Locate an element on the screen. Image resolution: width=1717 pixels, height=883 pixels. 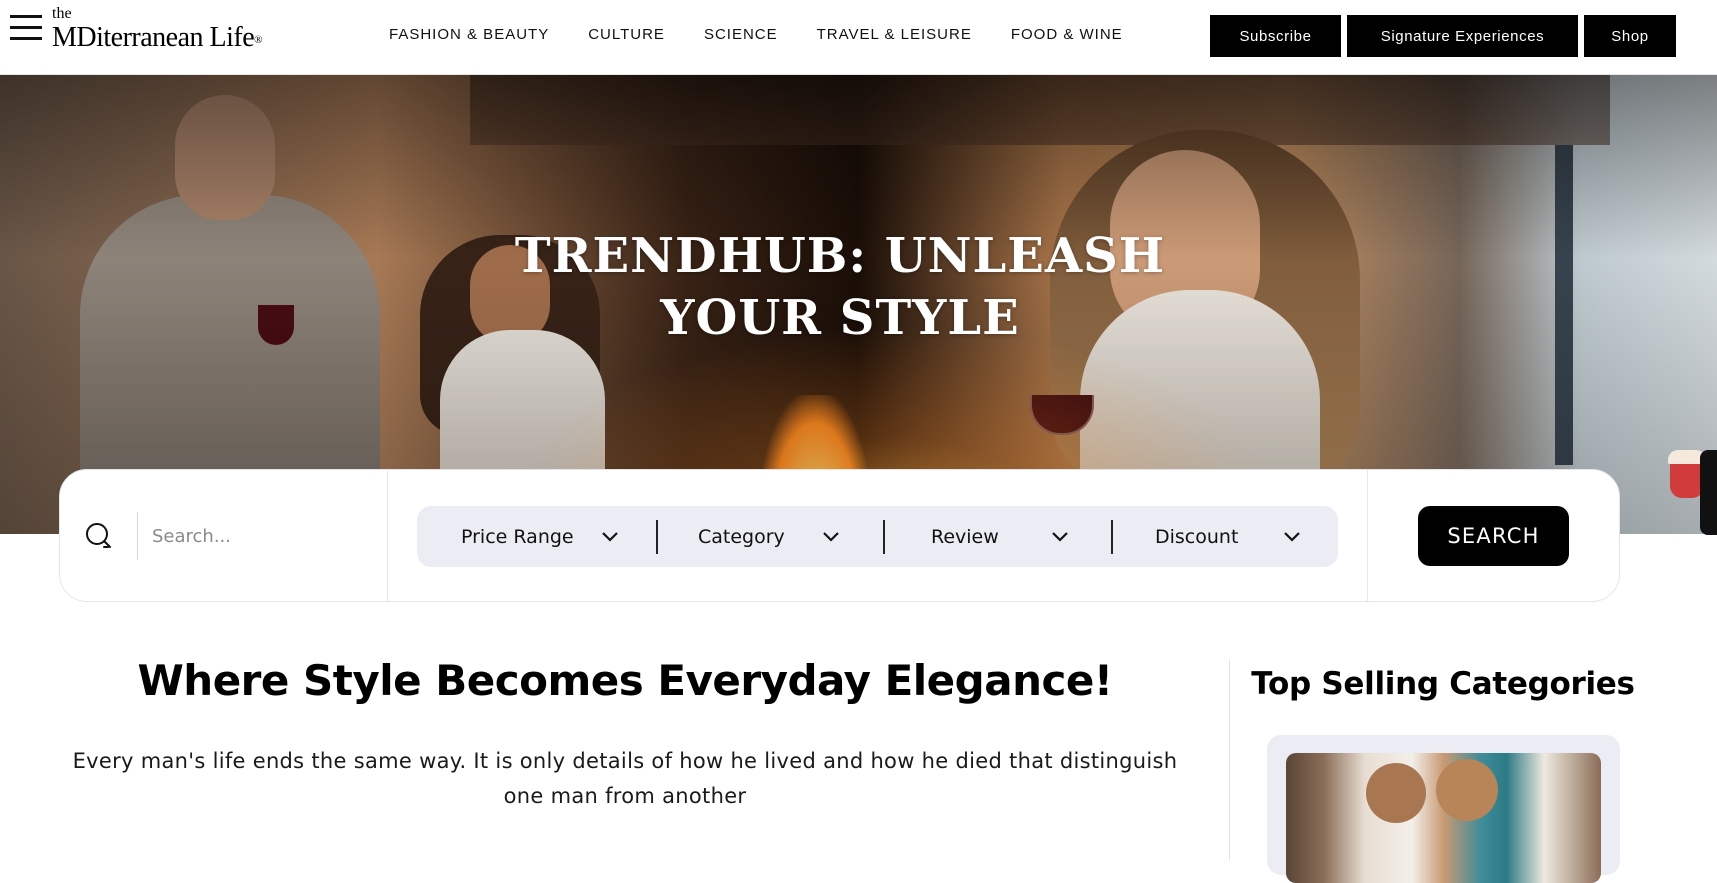
hero-title-line1: TRENDHUB: UNLEASH is located at coordinates (840, 256).